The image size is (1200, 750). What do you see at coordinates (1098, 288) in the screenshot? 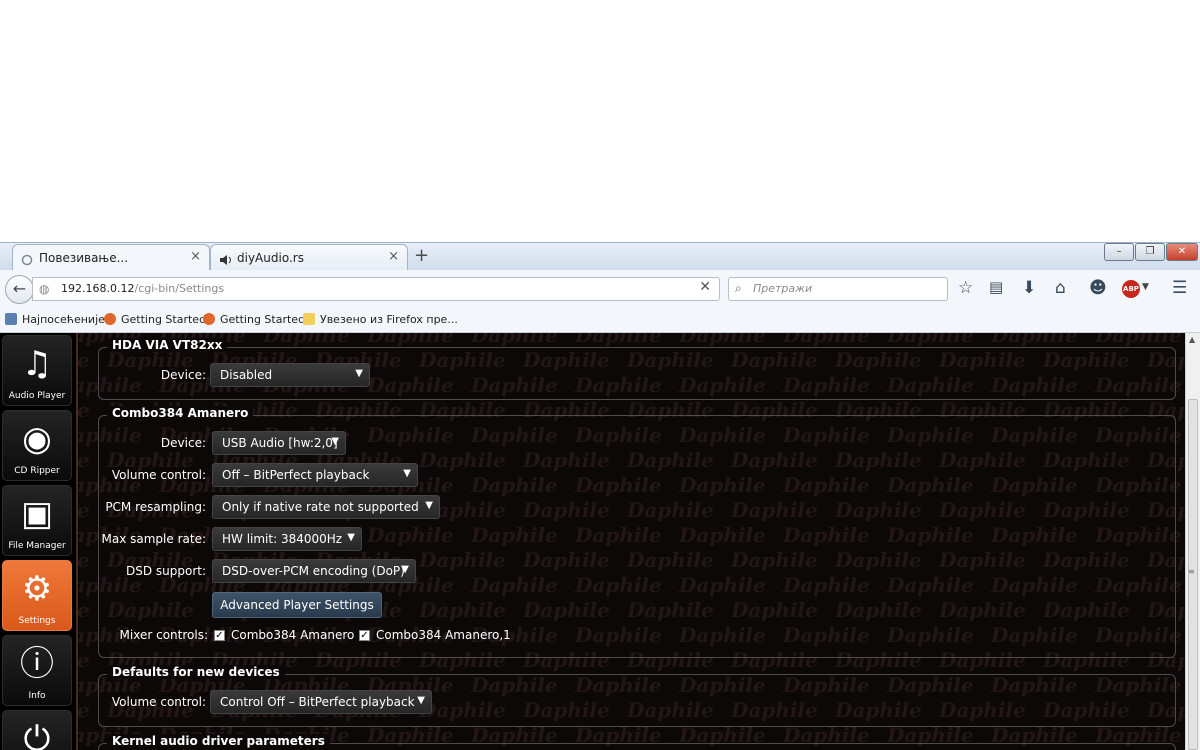
I see `chat-icon: ☻` at bounding box center [1098, 288].